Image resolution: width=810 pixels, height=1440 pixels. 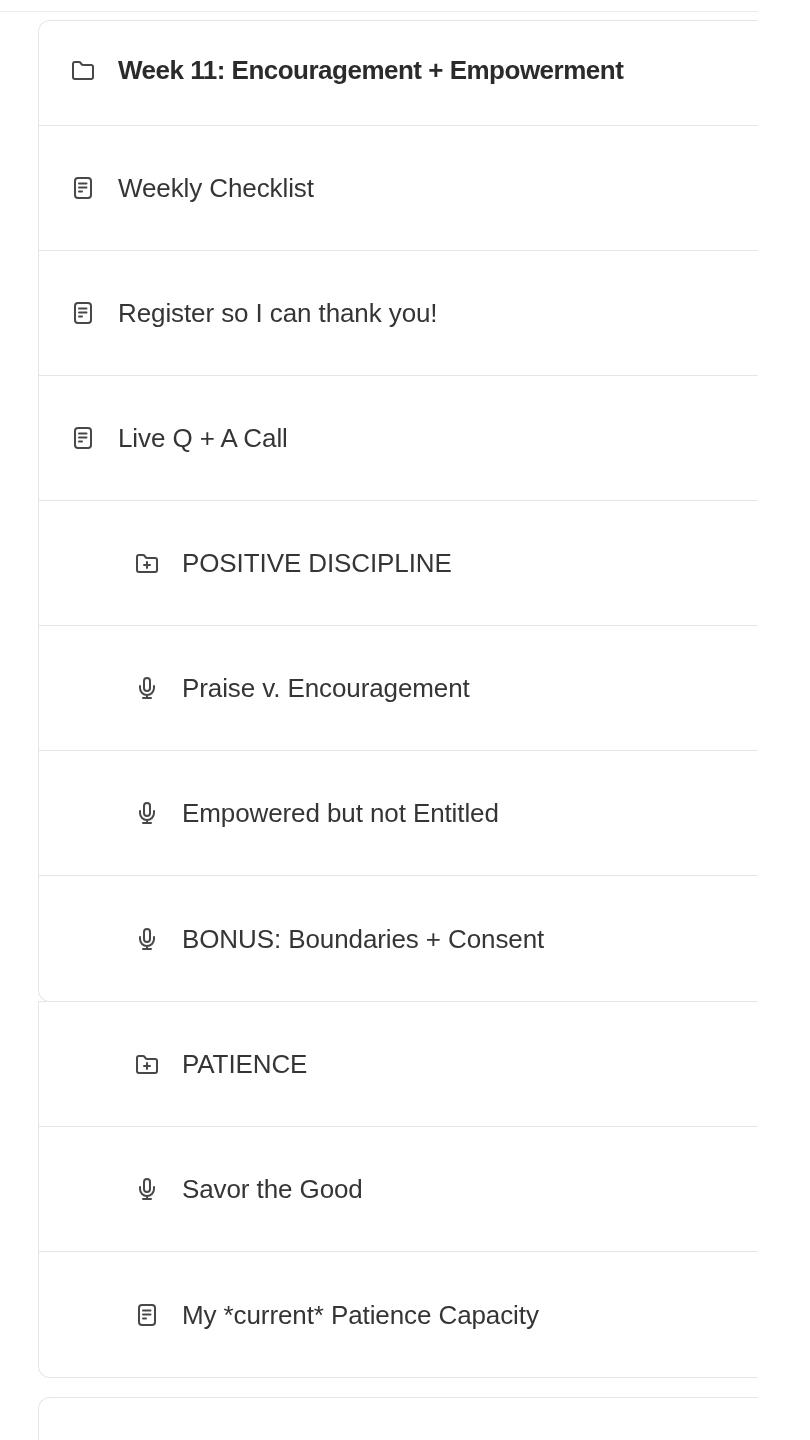 I want to click on section-title: PATIENCE, so click(x=245, y=1064).